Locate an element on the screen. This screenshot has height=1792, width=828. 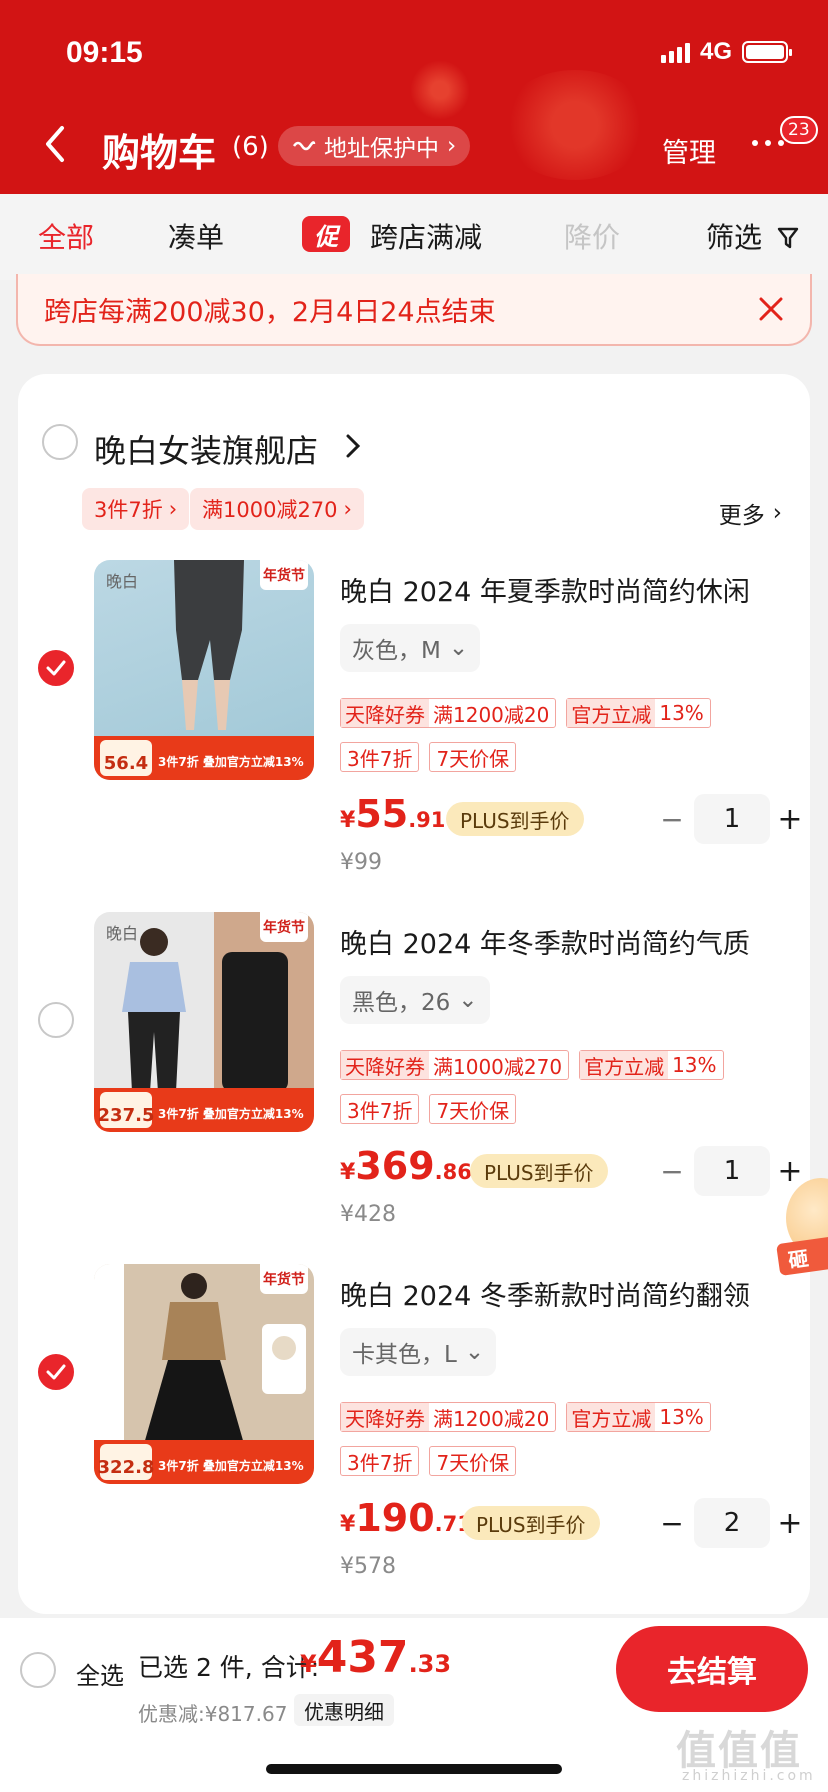
promo-tags: 天降好券 满1000减270 官方立减 13% is located at coordinates (532, 1065).